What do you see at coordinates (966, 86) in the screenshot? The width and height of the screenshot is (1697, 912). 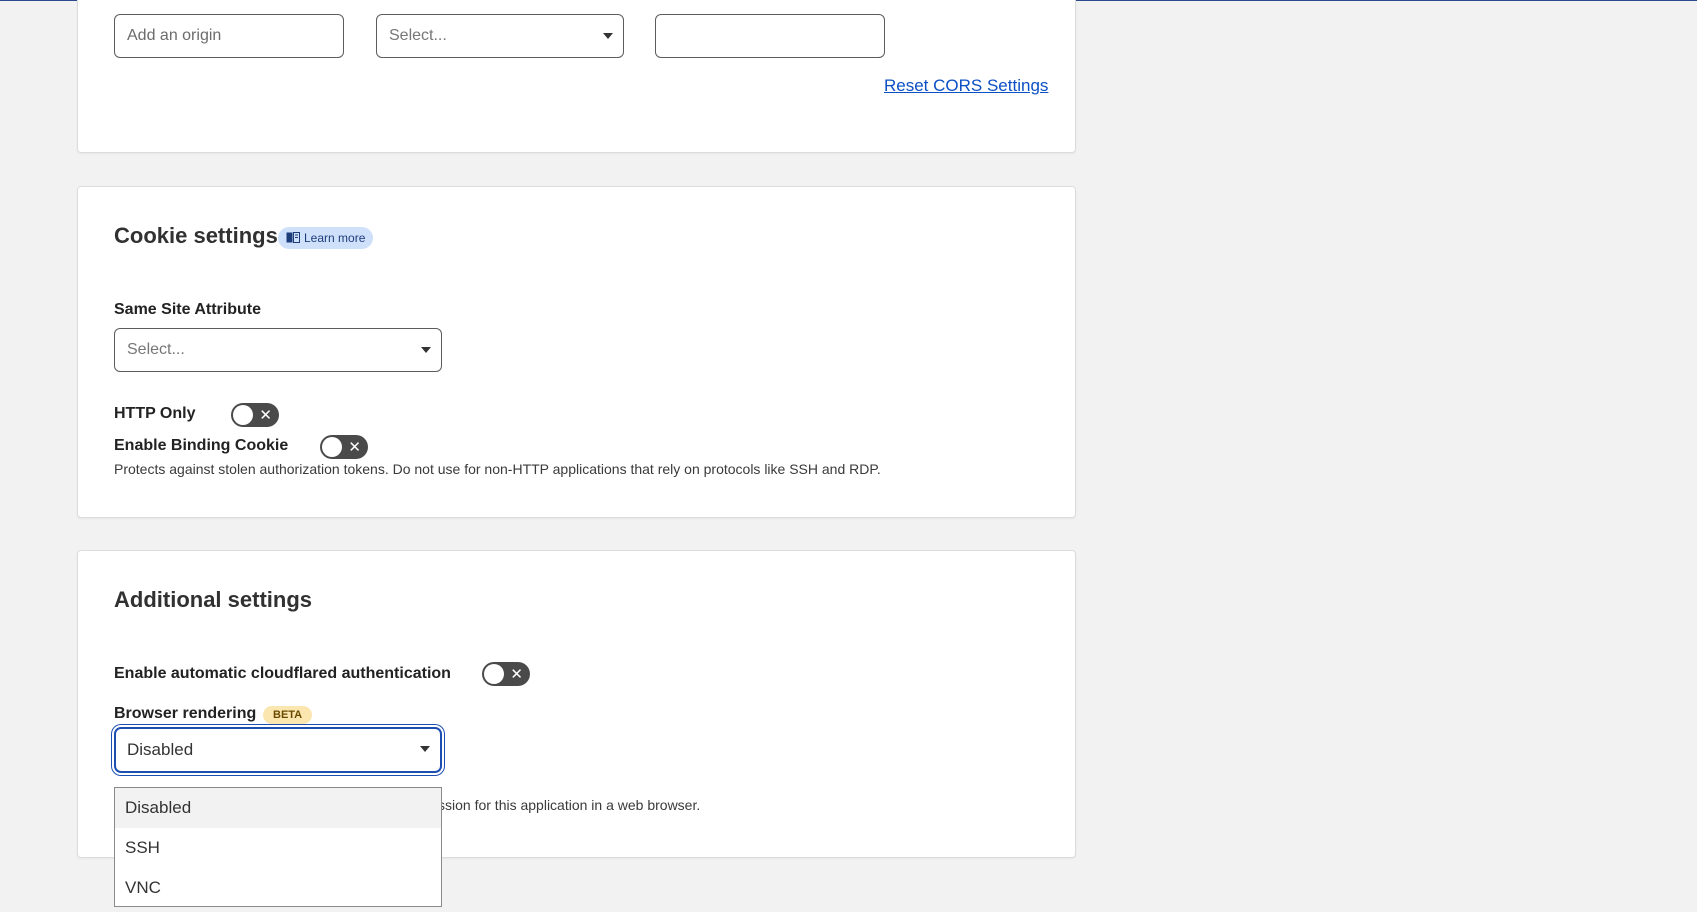 I see `reset-cors-settings-link: Reset CORS Settings` at bounding box center [966, 86].